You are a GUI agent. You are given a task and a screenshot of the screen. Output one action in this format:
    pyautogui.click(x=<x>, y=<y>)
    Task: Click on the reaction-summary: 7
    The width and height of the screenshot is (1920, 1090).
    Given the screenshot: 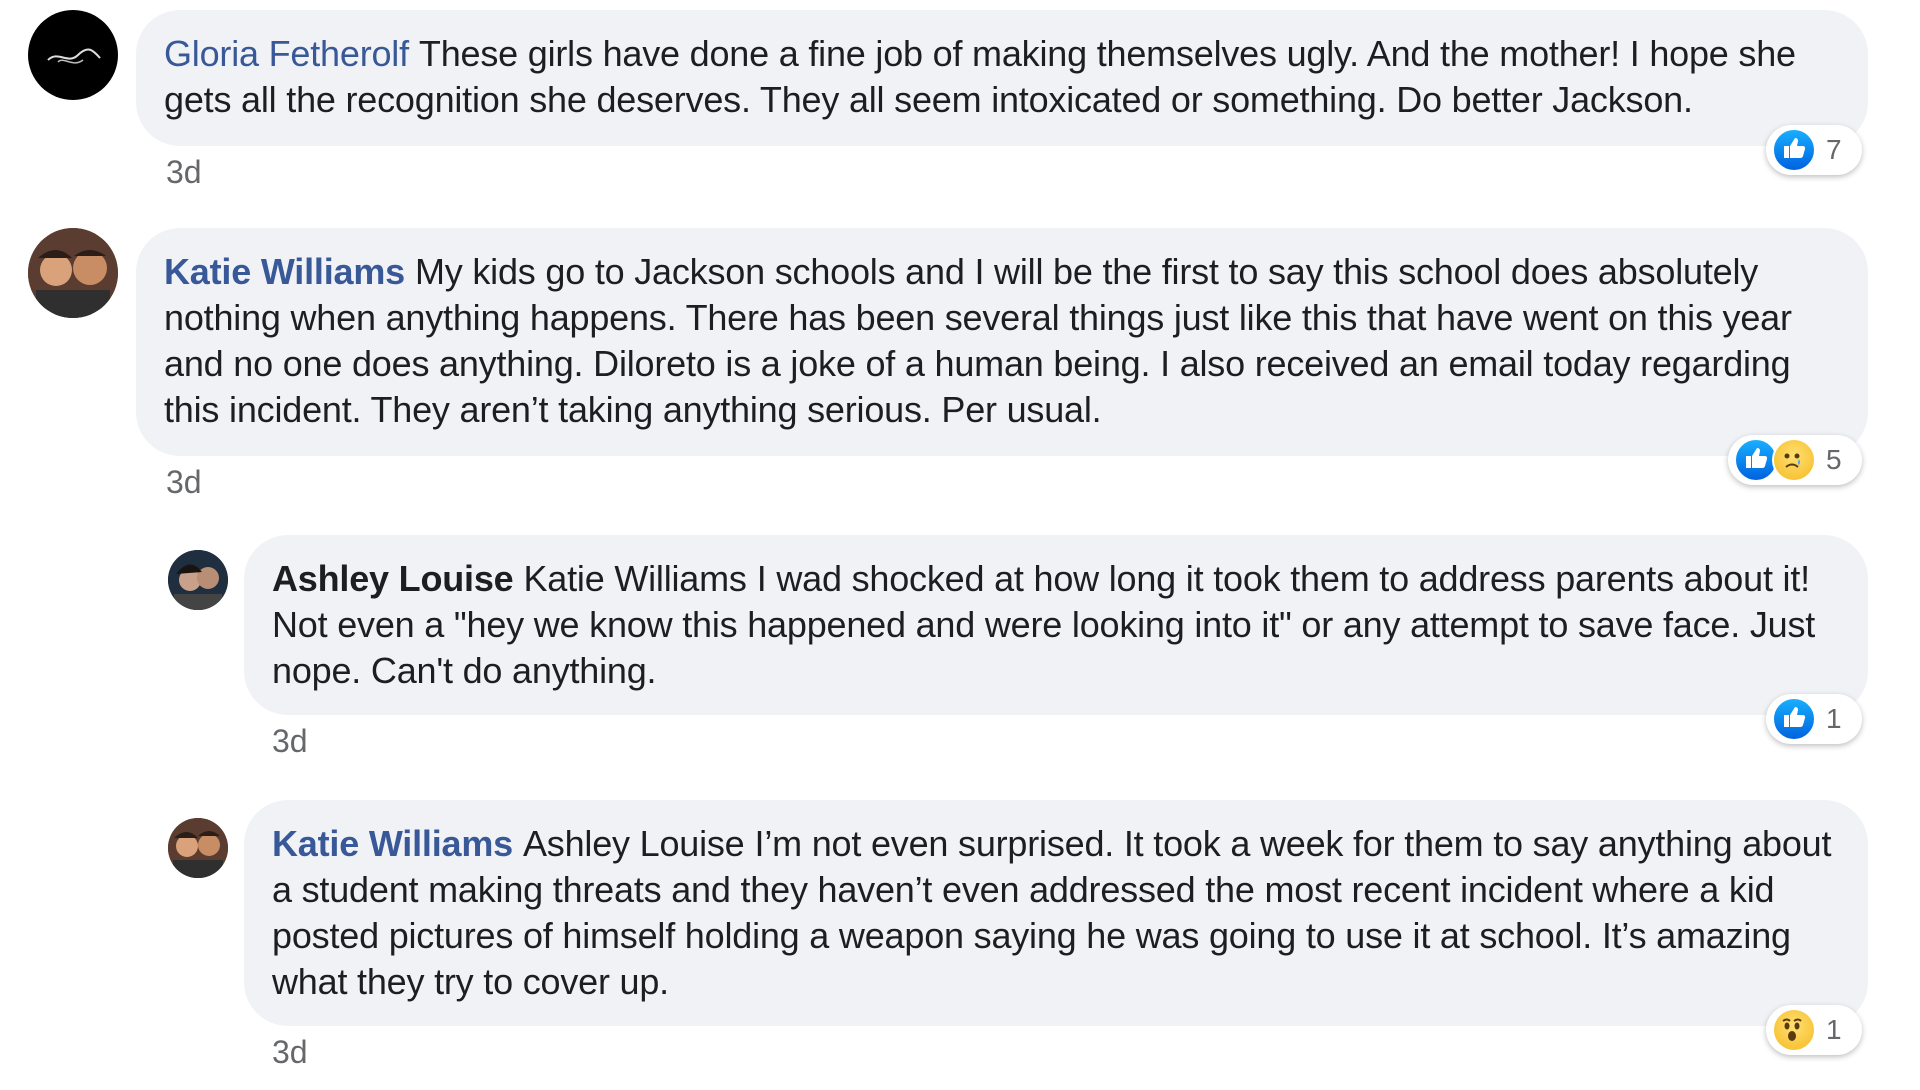 What is the action you would take?
    pyautogui.click(x=1814, y=150)
    